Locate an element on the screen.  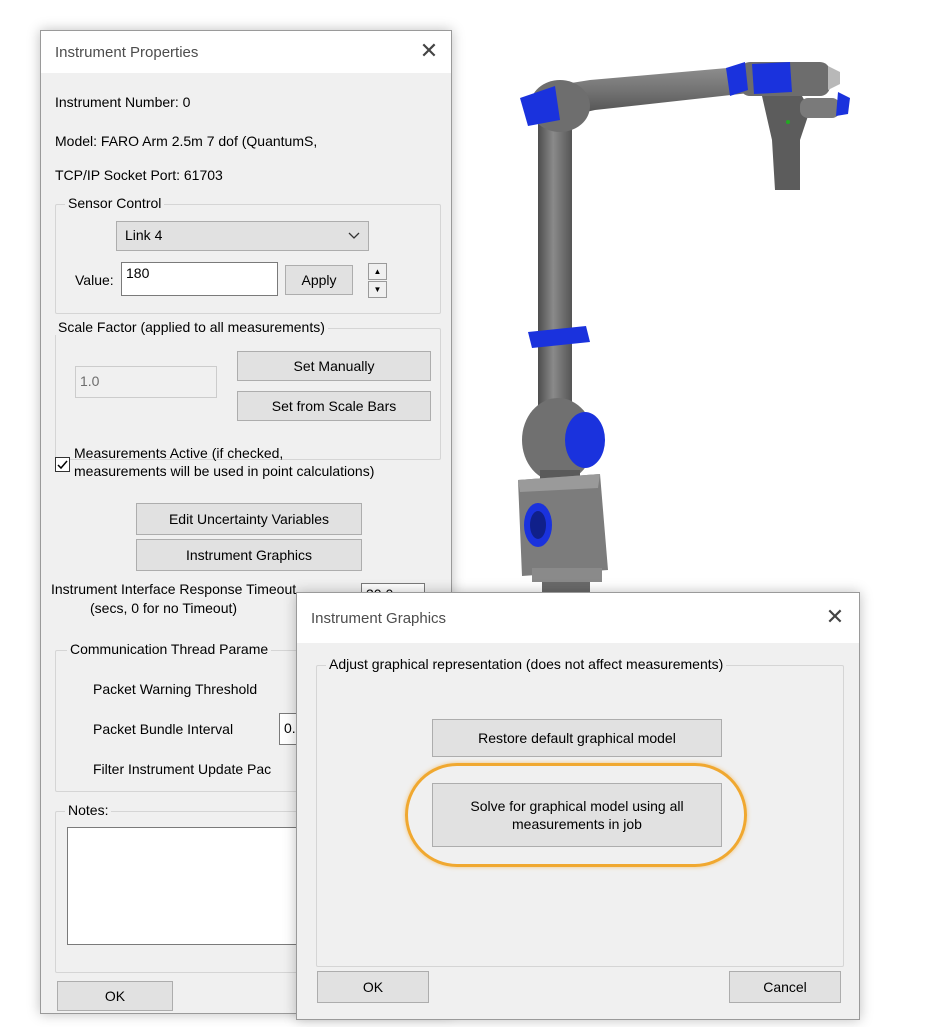
sensor-select: Link 4 is located at coordinates (242, 236).